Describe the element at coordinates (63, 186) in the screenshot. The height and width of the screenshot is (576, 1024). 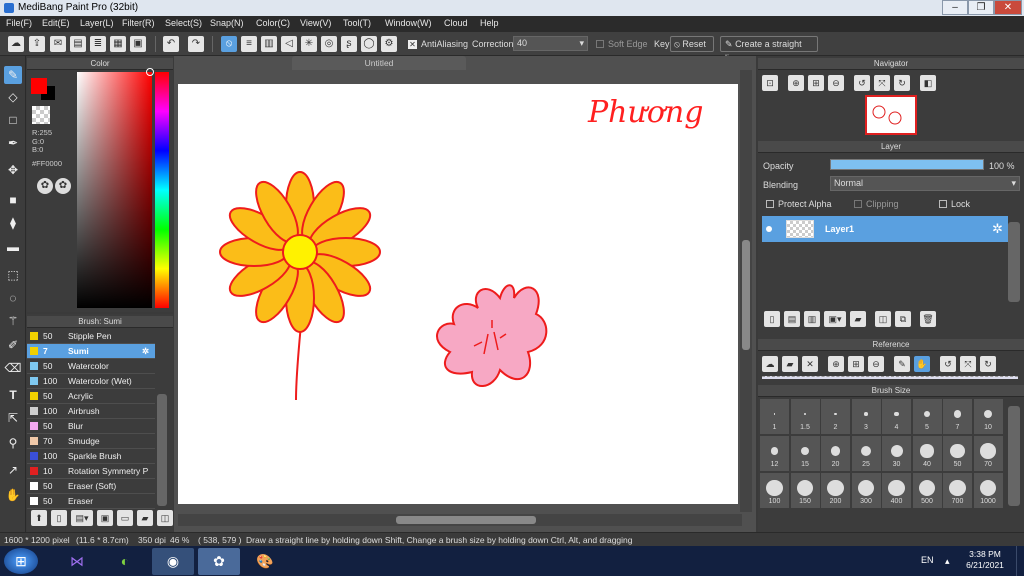
I see `palette-add-icon: ✿` at that location.